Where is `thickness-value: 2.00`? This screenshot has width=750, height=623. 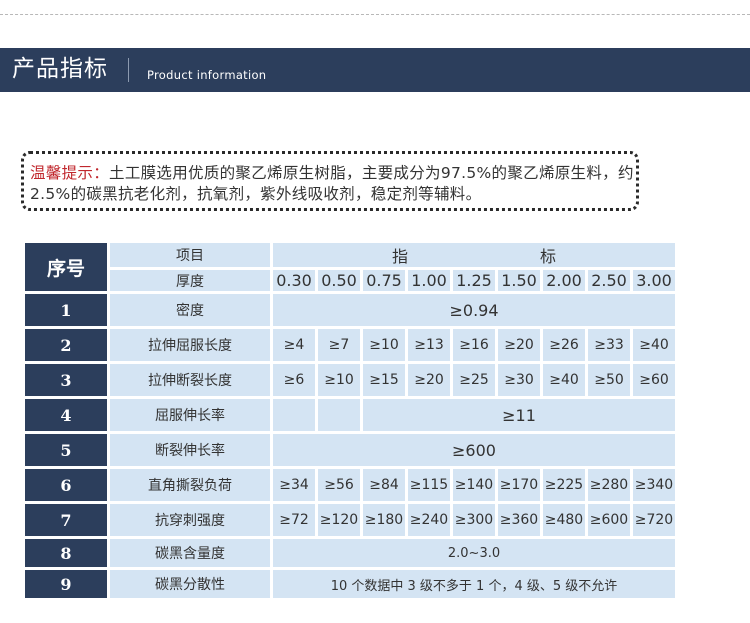
thickness-value: 2.00 is located at coordinates (564, 280).